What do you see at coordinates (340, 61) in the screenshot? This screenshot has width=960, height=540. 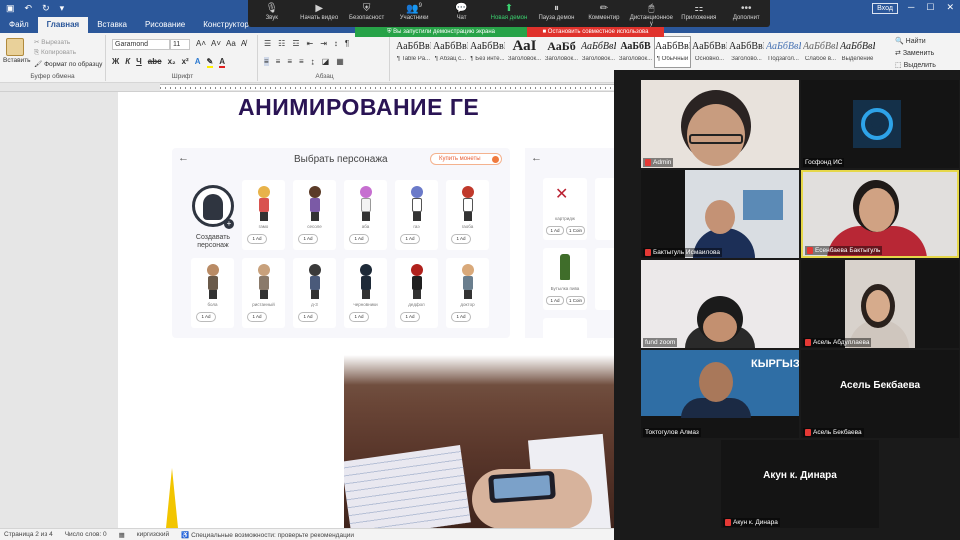 I see `borders-icon: ▦` at bounding box center [340, 61].